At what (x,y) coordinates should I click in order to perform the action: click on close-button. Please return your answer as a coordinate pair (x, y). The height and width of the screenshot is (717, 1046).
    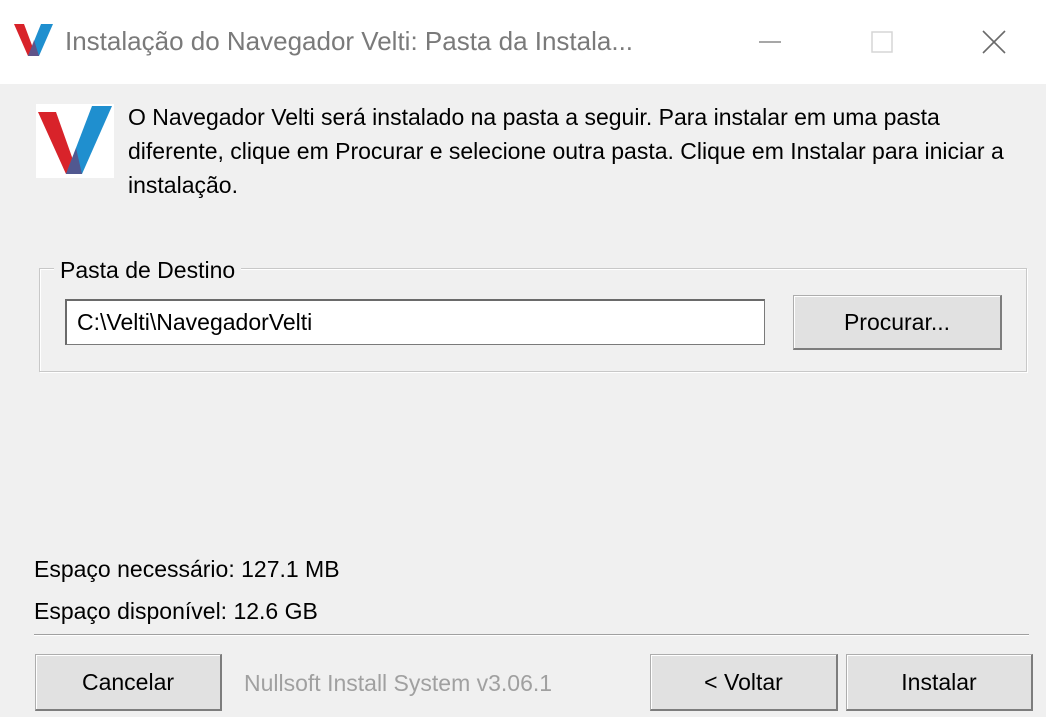
    Looking at the image, I should click on (994, 42).